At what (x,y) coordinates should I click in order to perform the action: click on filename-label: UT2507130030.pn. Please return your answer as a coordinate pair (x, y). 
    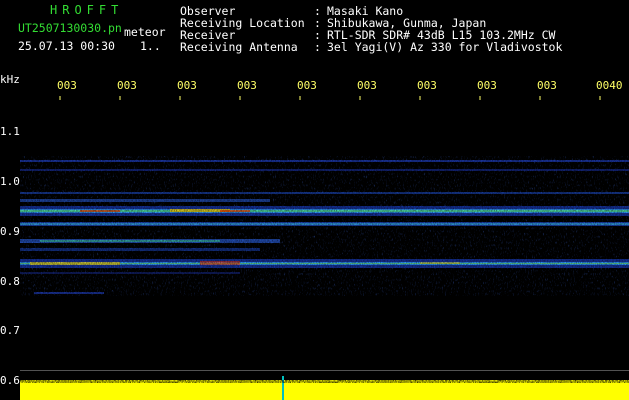
    Looking at the image, I should click on (70, 28).